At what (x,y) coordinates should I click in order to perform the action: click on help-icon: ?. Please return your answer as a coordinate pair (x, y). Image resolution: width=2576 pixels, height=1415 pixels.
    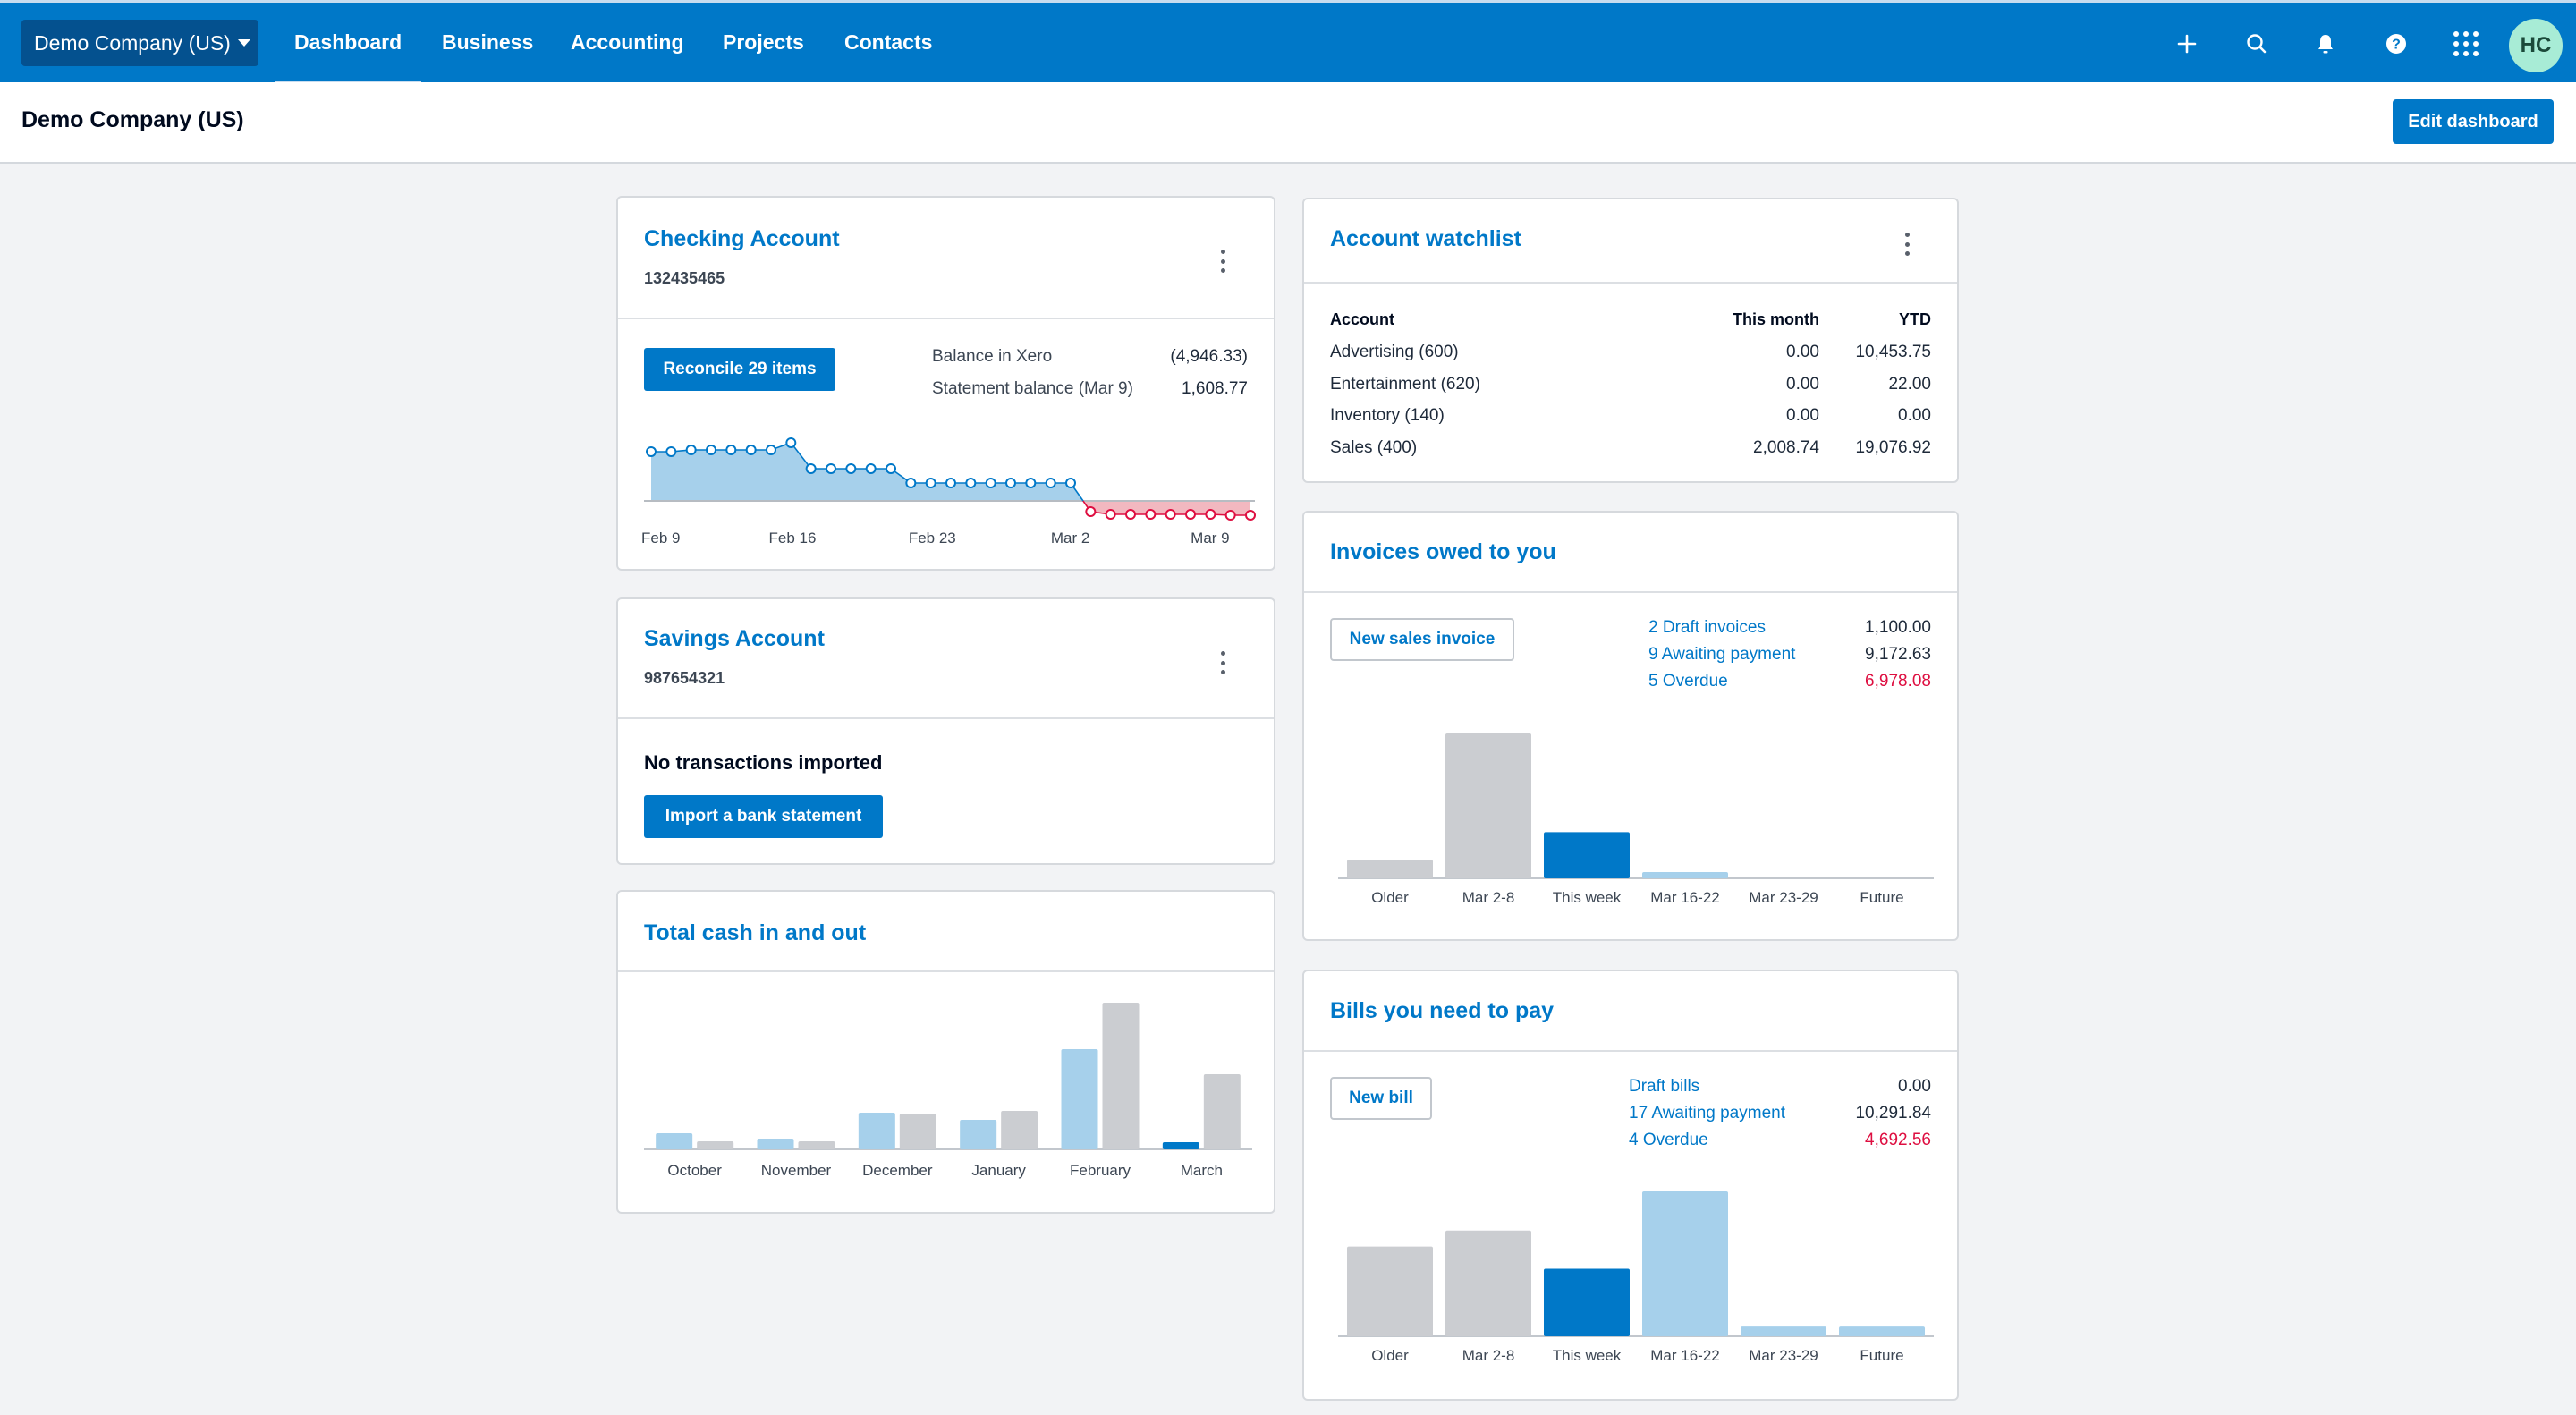
    Looking at the image, I should click on (2396, 44).